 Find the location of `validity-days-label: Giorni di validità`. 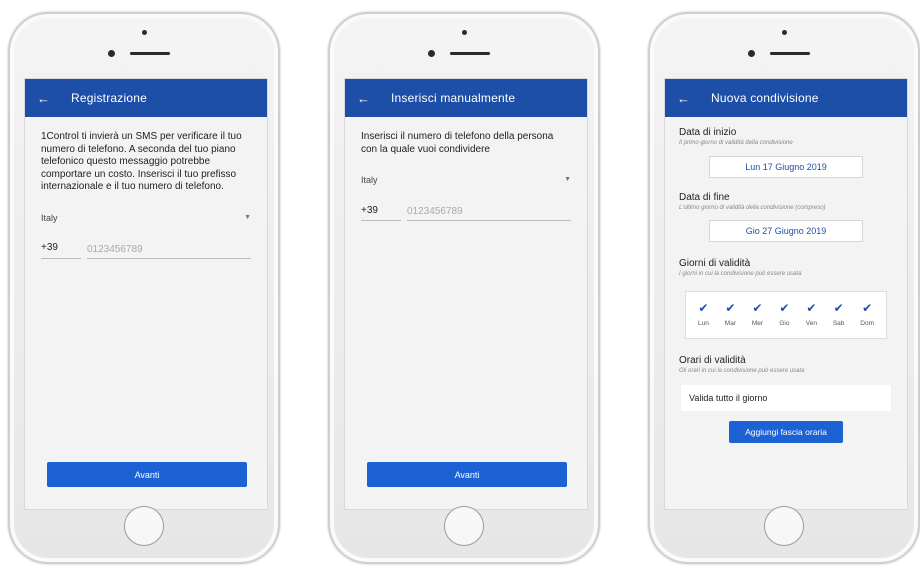

validity-days-label: Giorni di validità is located at coordinates (715, 263).